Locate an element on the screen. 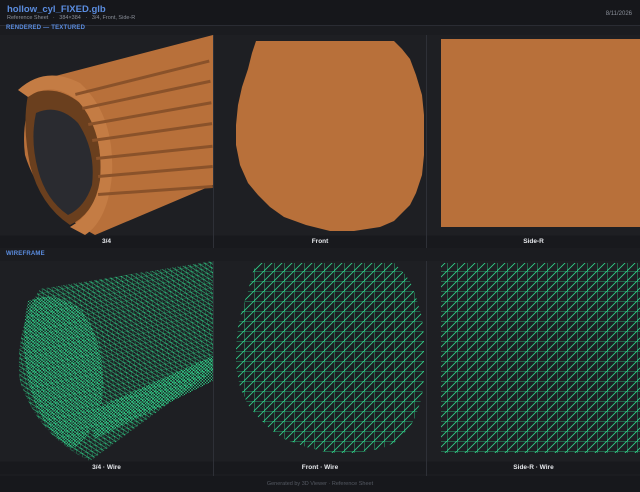 The image size is (640, 492). wire-3-4-image is located at coordinates (106, 361).